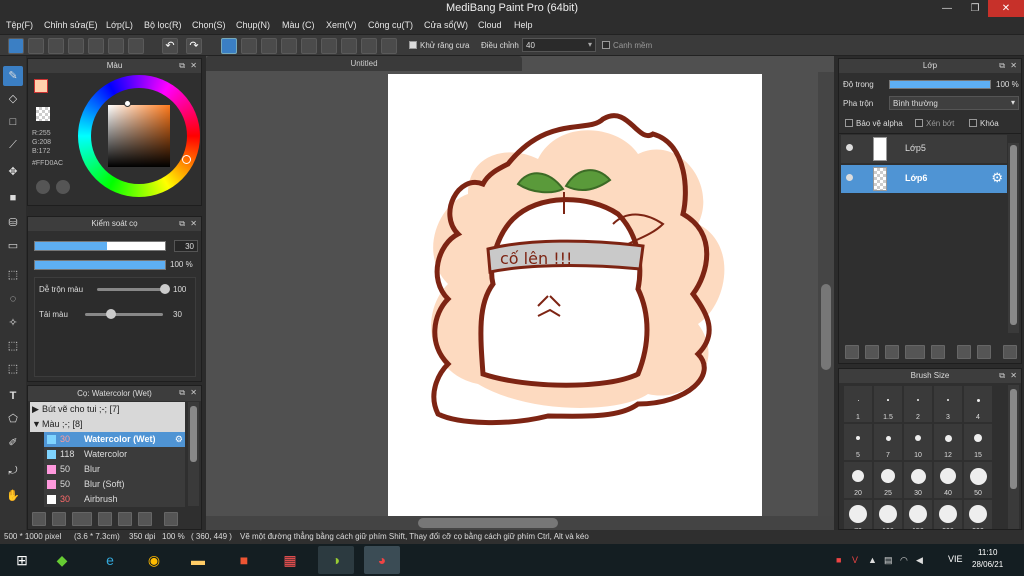  I want to click on brush-size-slider, so click(100, 246).